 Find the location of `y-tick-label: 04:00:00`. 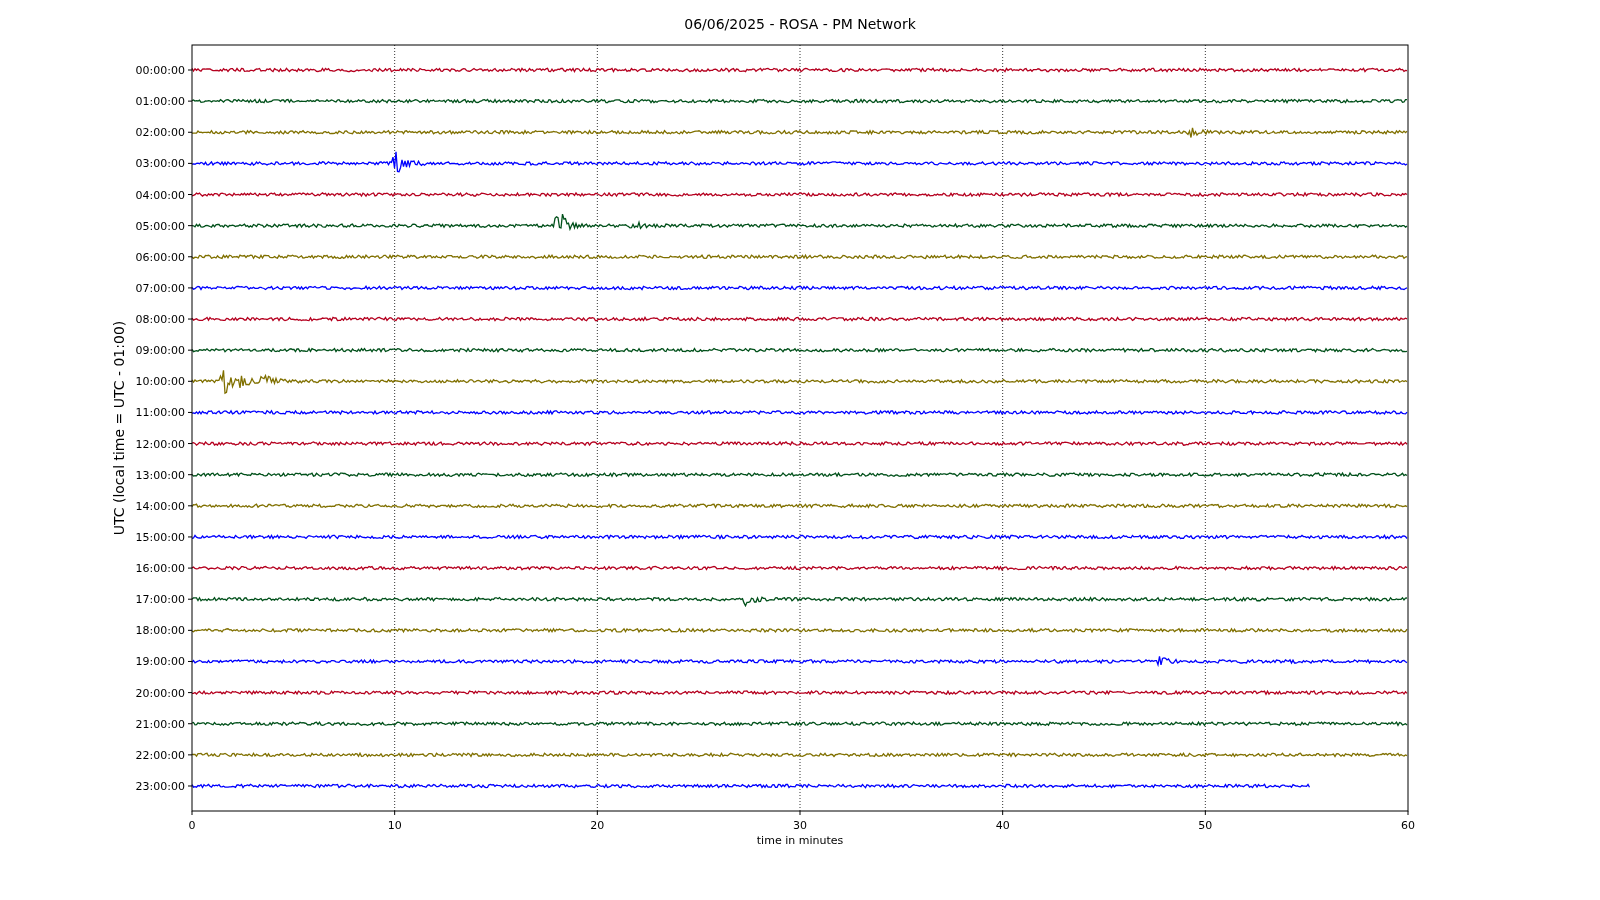

y-tick-label: 04:00:00 is located at coordinates (160, 195).